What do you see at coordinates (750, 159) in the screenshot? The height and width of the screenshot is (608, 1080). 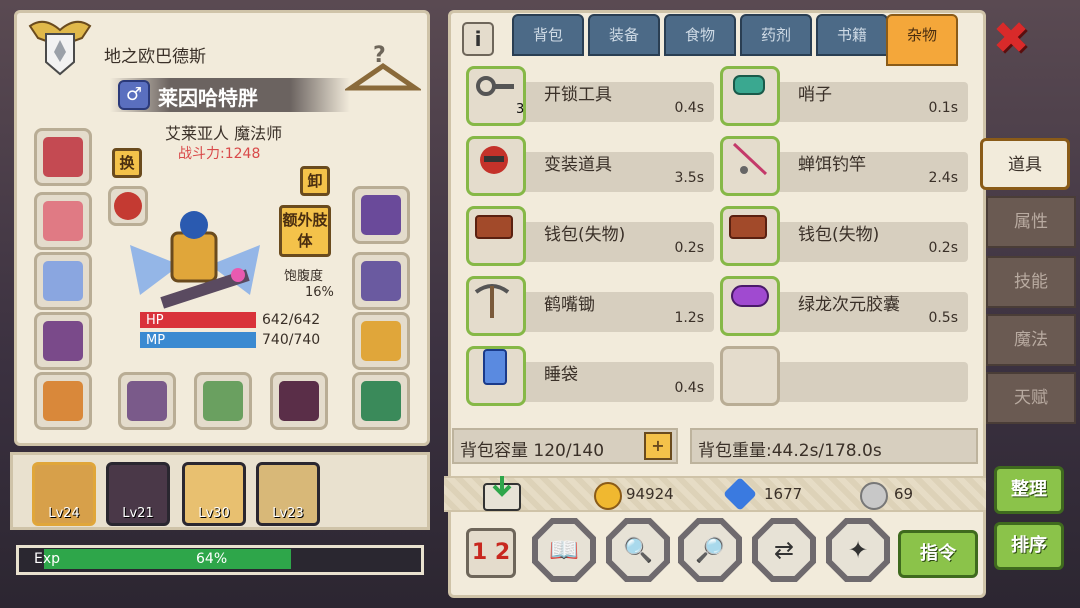 I see `fishing-rod-icon` at bounding box center [750, 159].